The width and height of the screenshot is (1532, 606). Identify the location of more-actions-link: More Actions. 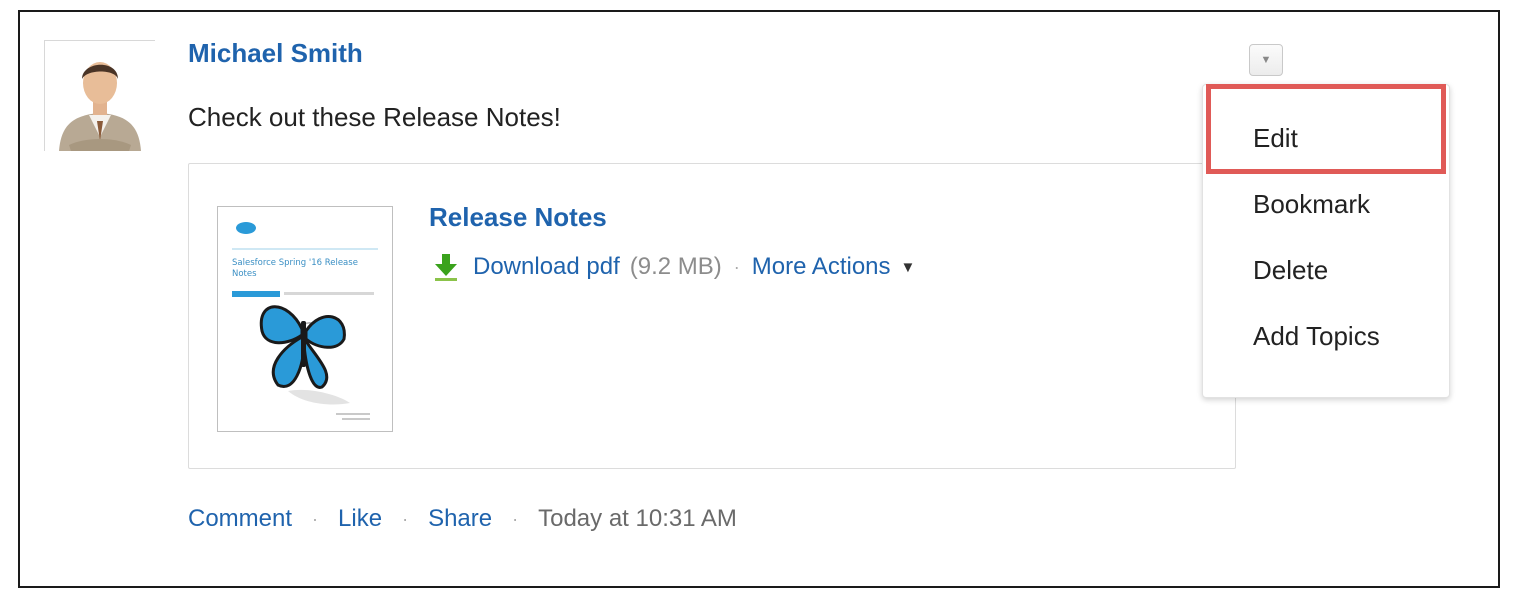
(821, 267).